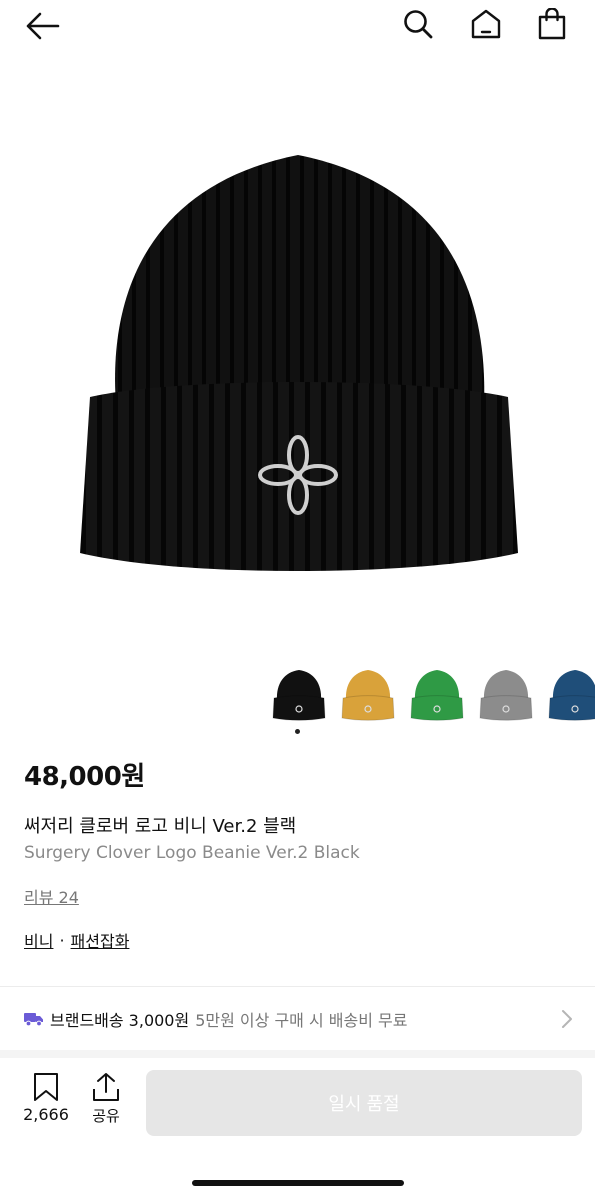  Describe the element at coordinates (38, 940) in the screenshot. I see `category-link-beanie: 비니` at that location.